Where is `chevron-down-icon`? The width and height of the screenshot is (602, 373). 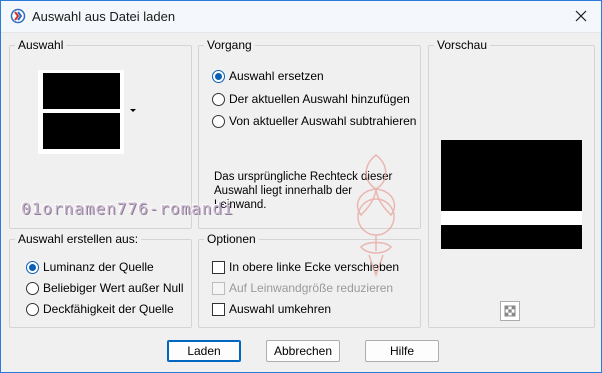
chevron-down-icon is located at coordinates (133, 110).